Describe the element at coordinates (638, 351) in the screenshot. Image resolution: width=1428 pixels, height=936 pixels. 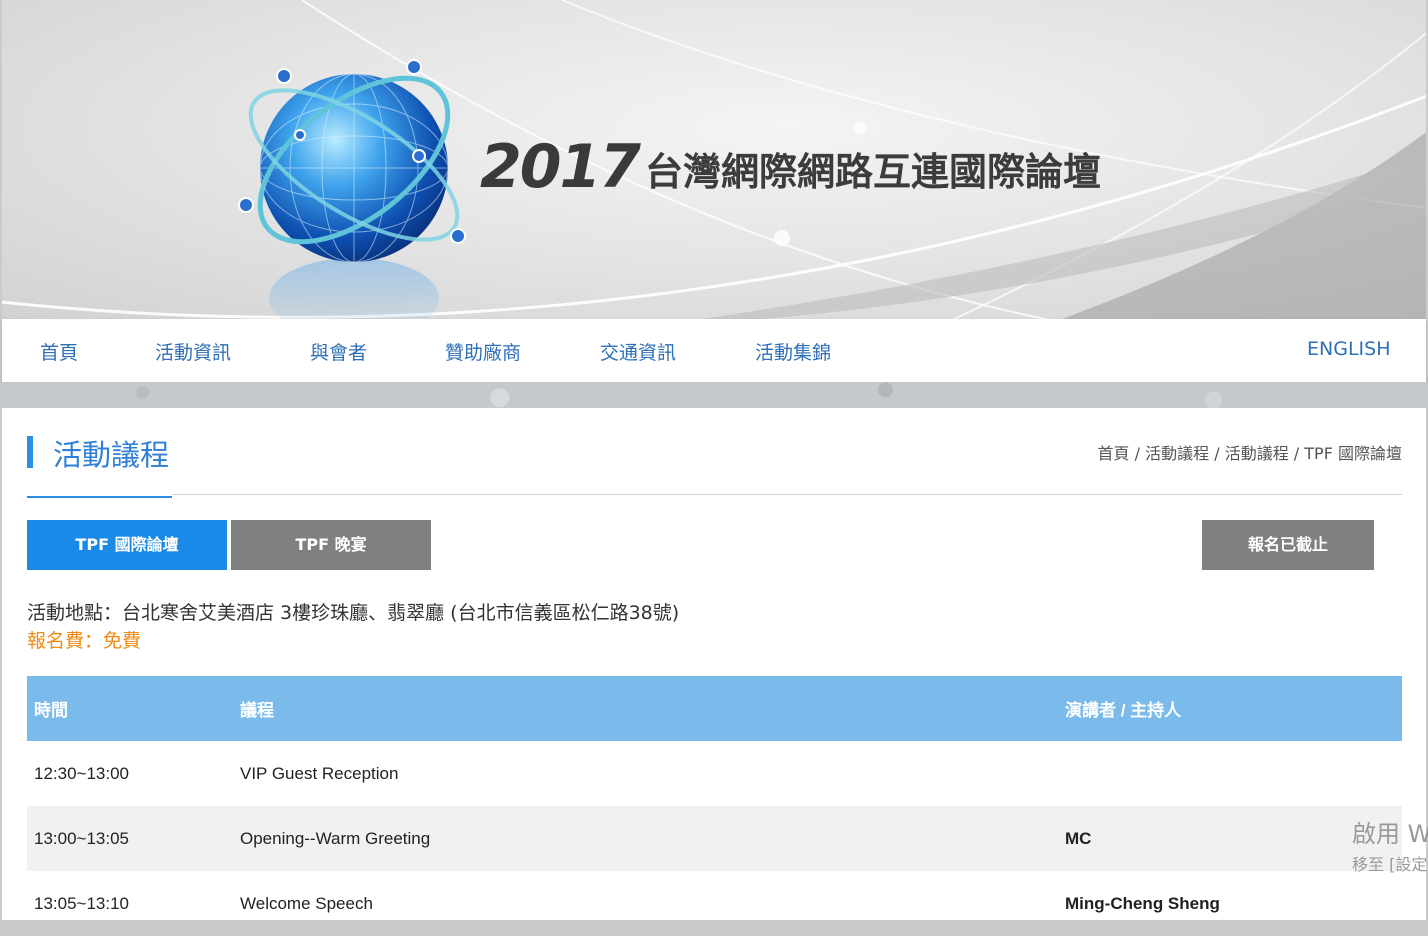
I see `nav-item-transport: 交通資訊` at that location.